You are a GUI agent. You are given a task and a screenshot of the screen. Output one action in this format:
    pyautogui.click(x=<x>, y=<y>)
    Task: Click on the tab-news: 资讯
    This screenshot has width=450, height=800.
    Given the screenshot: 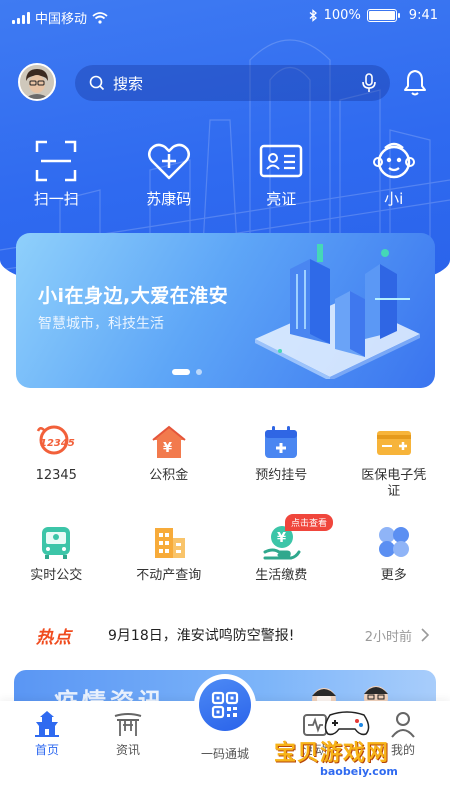 What is the action you would take?
    pyautogui.click(x=128, y=733)
    